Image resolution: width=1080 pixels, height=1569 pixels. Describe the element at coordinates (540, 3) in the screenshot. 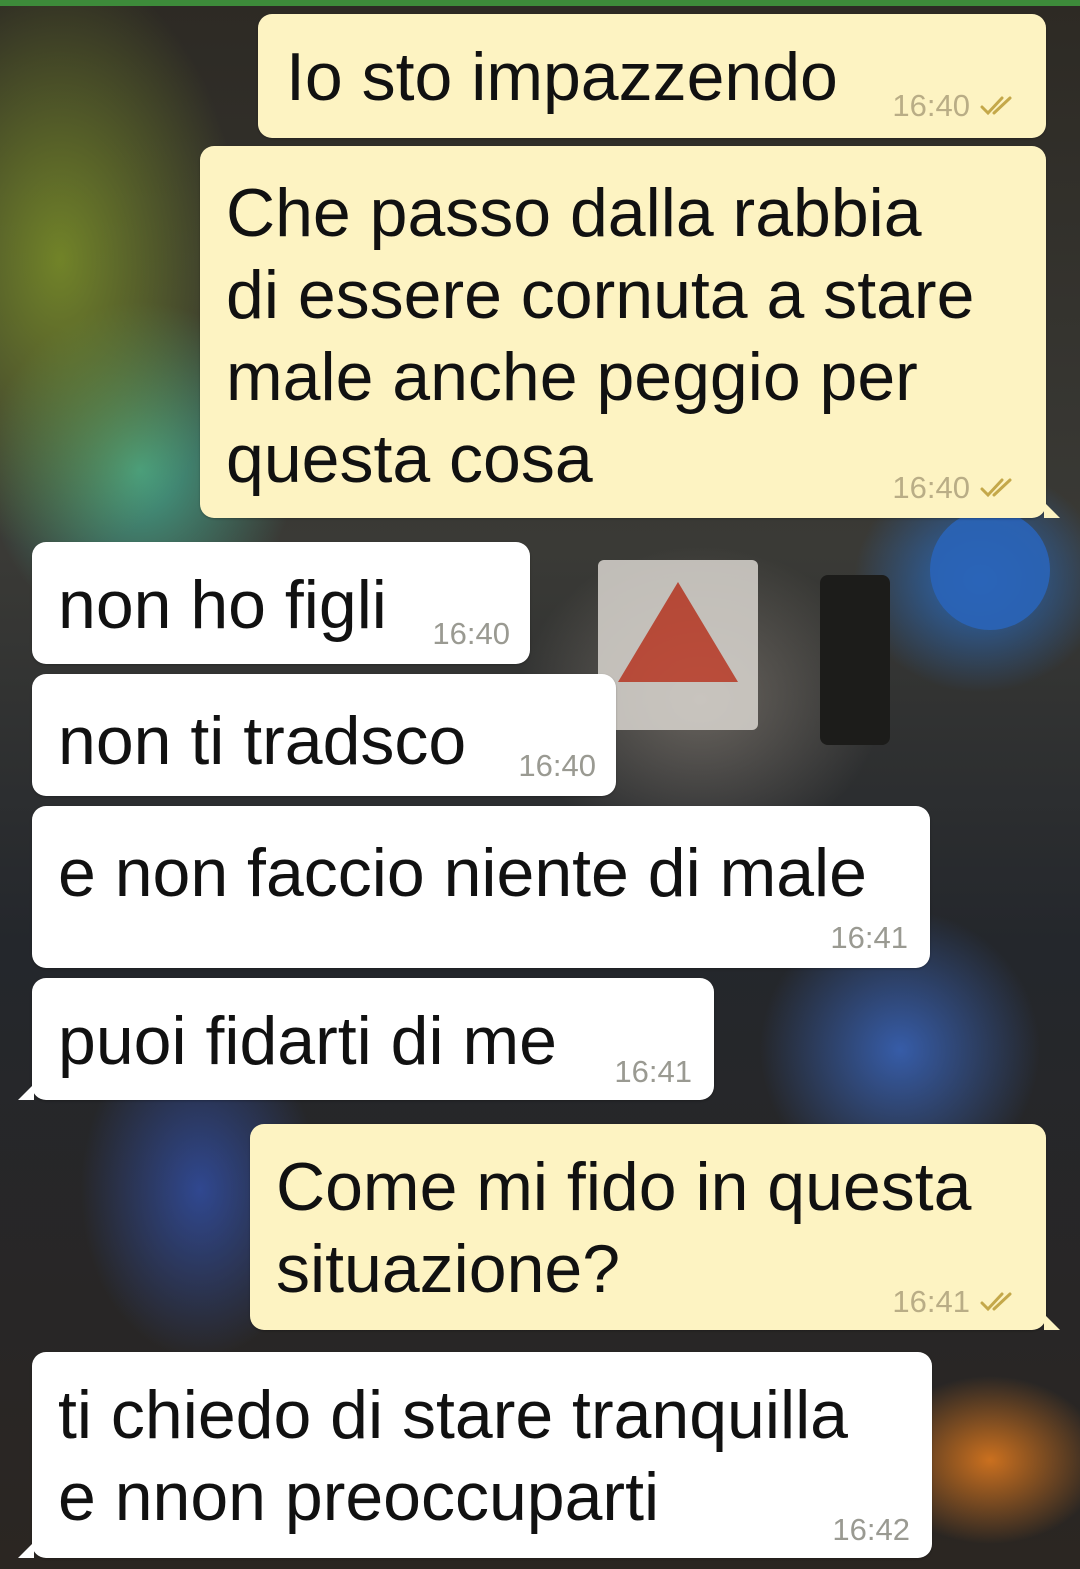

I see `top-accent-strip` at that location.